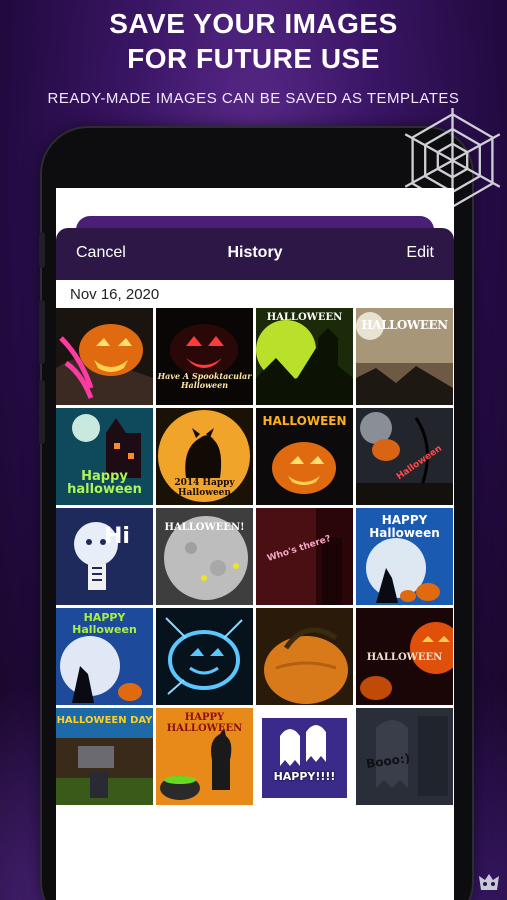 This screenshot has width=507, height=900. I want to click on history-thumbnail: Hi, so click(104, 556).